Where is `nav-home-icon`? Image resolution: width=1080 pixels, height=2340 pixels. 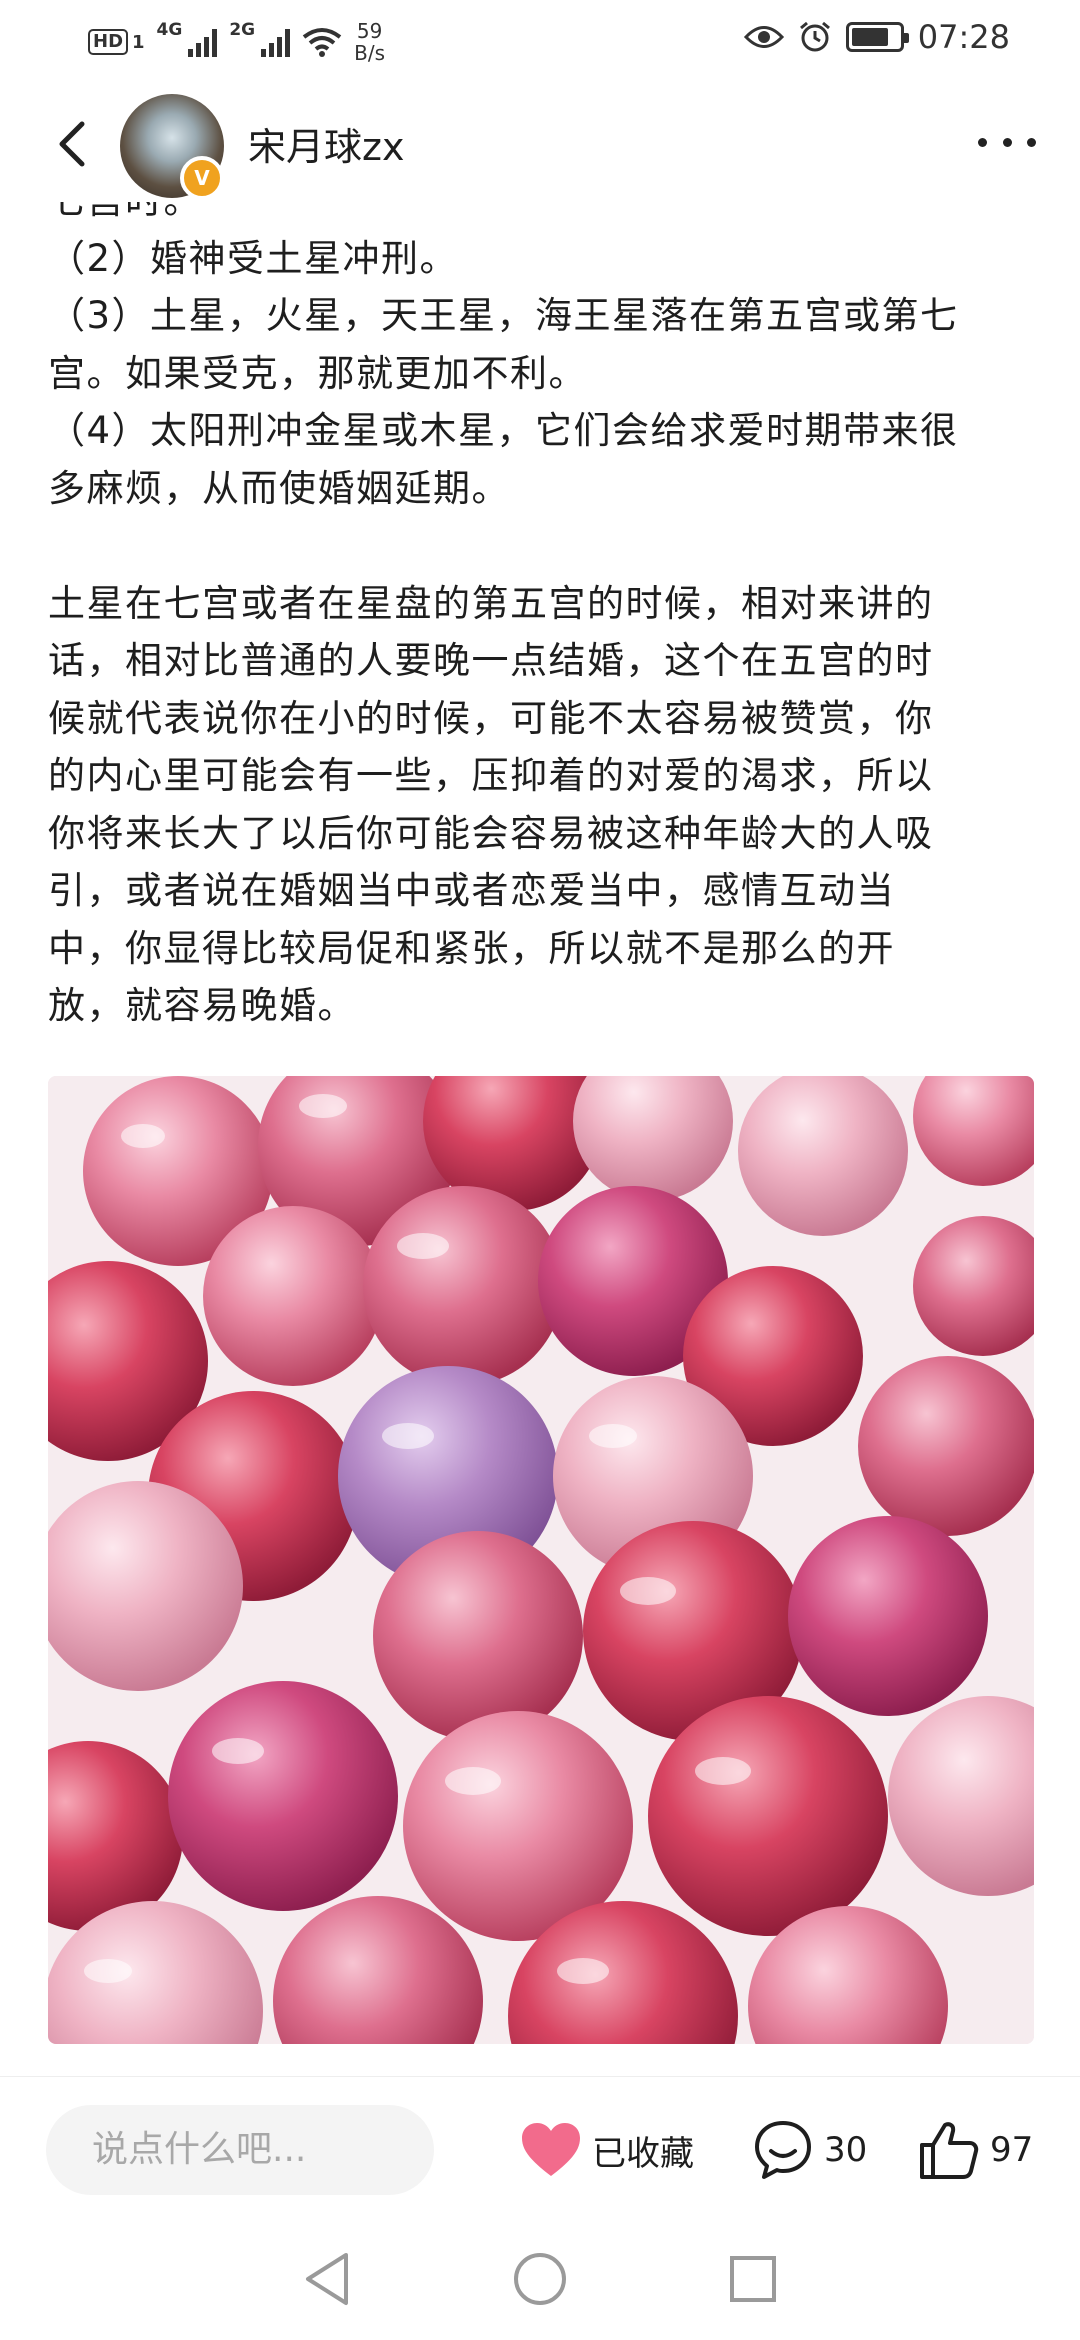 nav-home-icon is located at coordinates (540, 2279).